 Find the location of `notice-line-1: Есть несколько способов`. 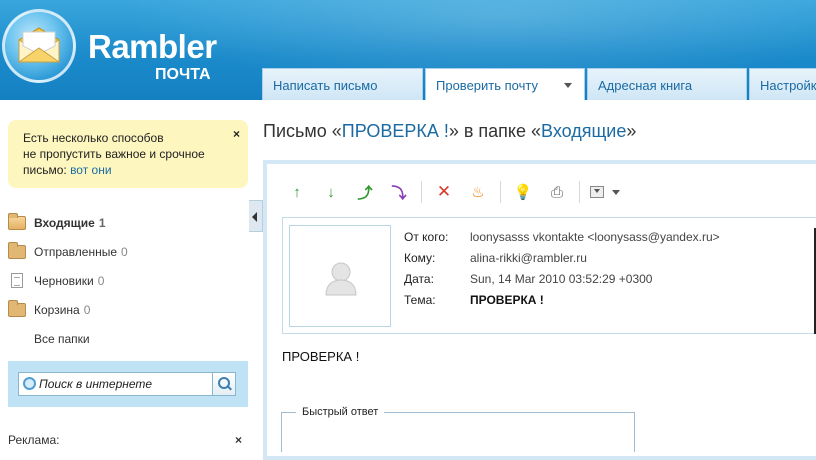

notice-line-1: Есть несколько способов is located at coordinates (93, 138).